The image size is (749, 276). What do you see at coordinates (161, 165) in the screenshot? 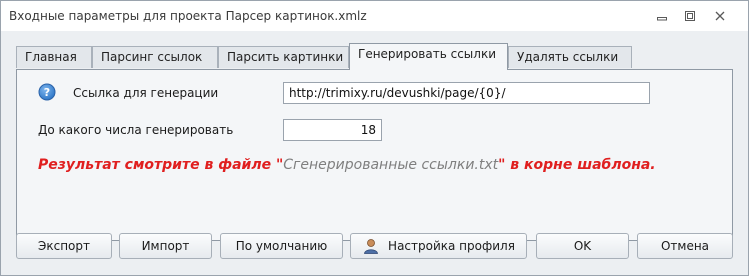
I see `note-prefix: Результат смотрите в файле "` at bounding box center [161, 165].